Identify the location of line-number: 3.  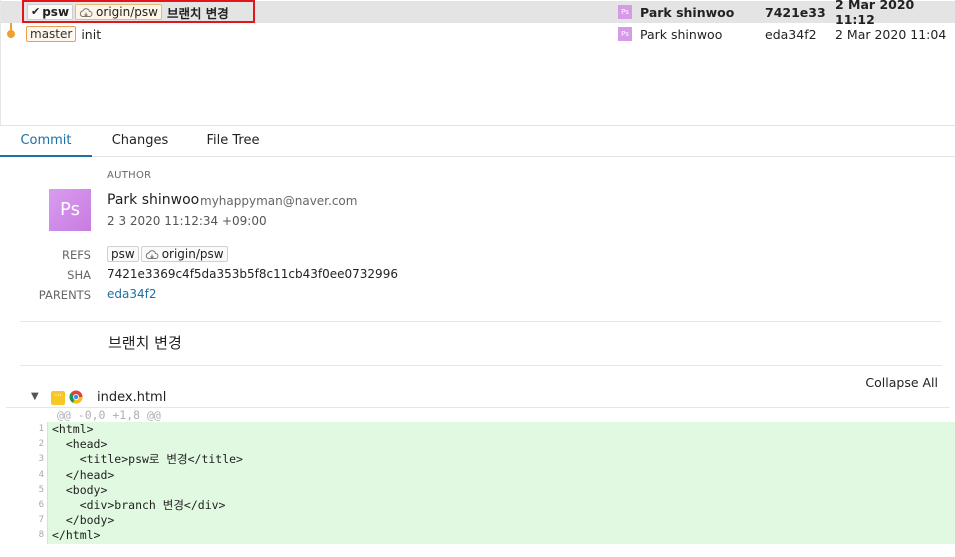
(23, 460).